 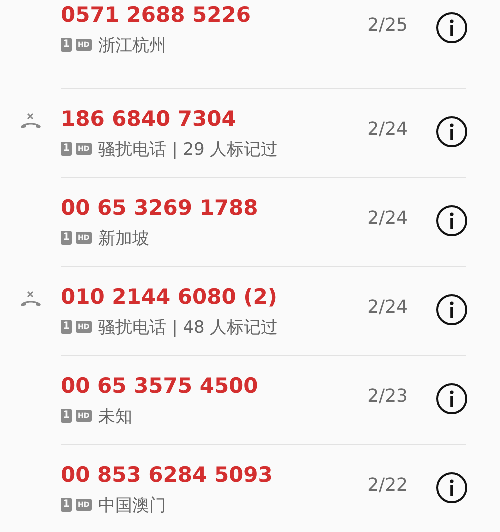 What do you see at coordinates (167, 475) in the screenshot?
I see `phone-number: 00 853 6284 5093` at bounding box center [167, 475].